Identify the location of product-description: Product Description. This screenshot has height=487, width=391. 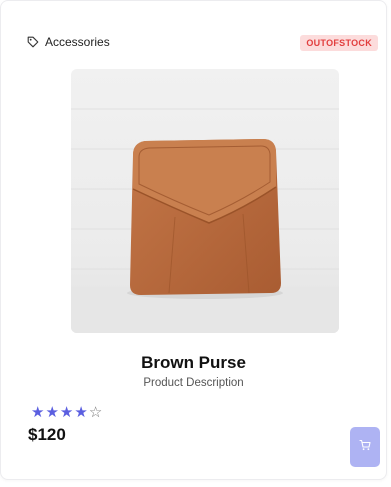
(193, 383).